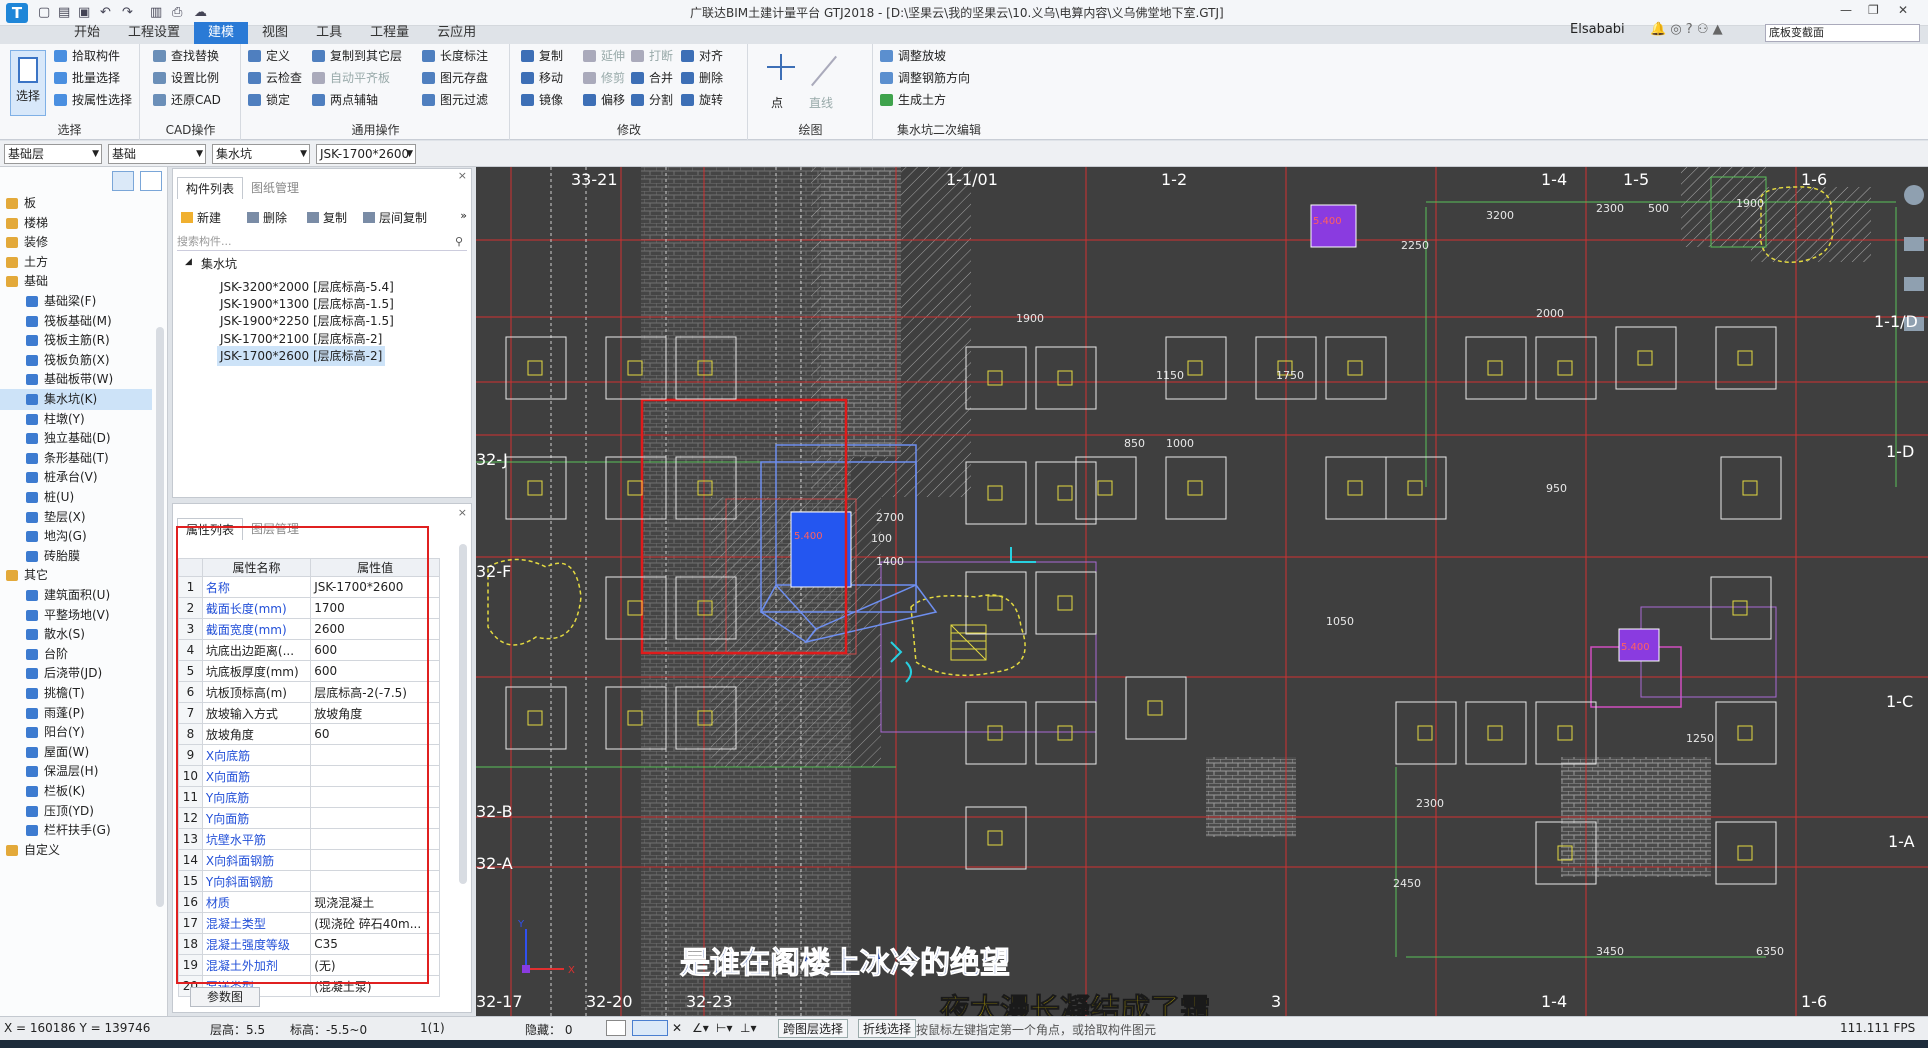  I want to click on nav-item: 地沟(G), so click(76, 536).